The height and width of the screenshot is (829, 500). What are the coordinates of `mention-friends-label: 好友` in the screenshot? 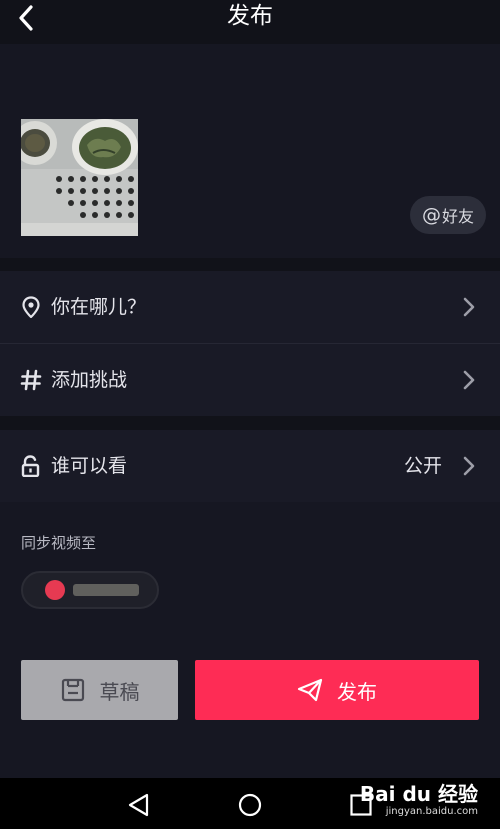 It's located at (457, 216).